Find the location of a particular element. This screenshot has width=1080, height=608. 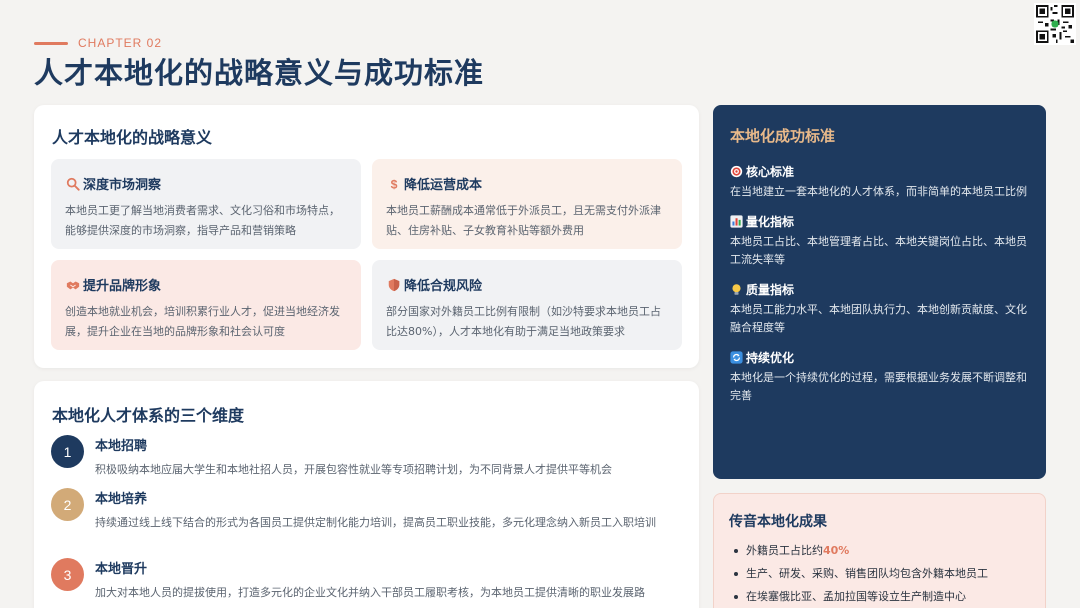

standard-item: 持续优化 本地化是一个持续优化的过程，需要根据业务发展不断调整和完善 is located at coordinates (879, 377).